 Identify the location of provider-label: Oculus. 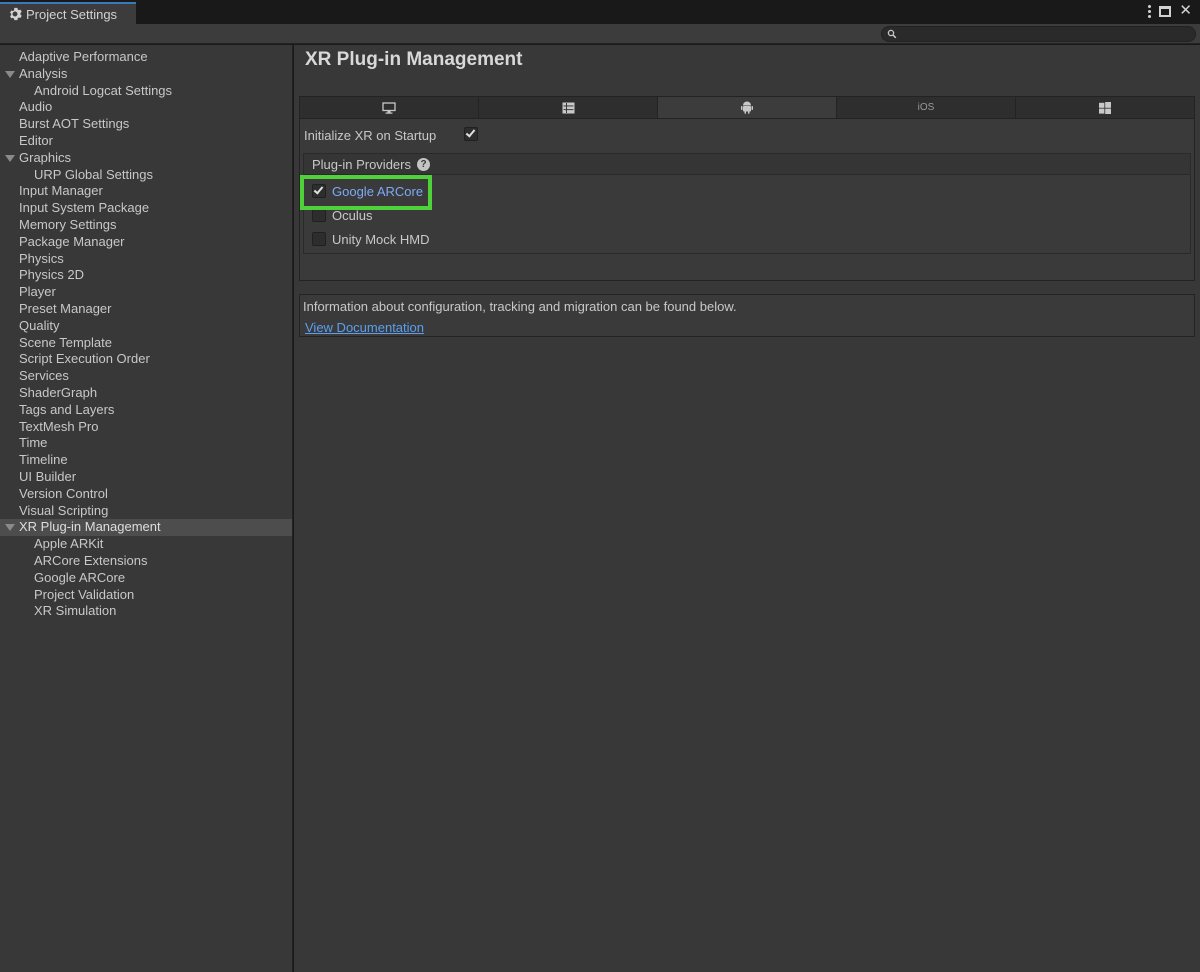
(352, 215).